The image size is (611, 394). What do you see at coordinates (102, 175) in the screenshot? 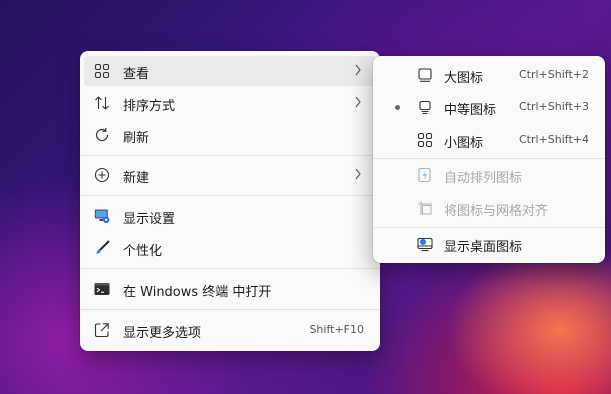
I see `add-circle-icon` at bounding box center [102, 175].